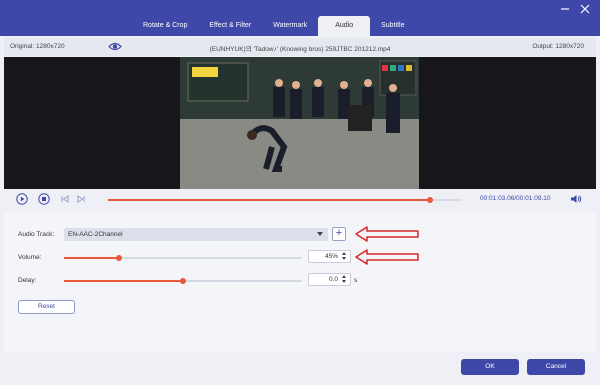  What do you see at coordinates (324, 256) in the screenshot?
I see `volume-input` at bounding box center [324, 256].